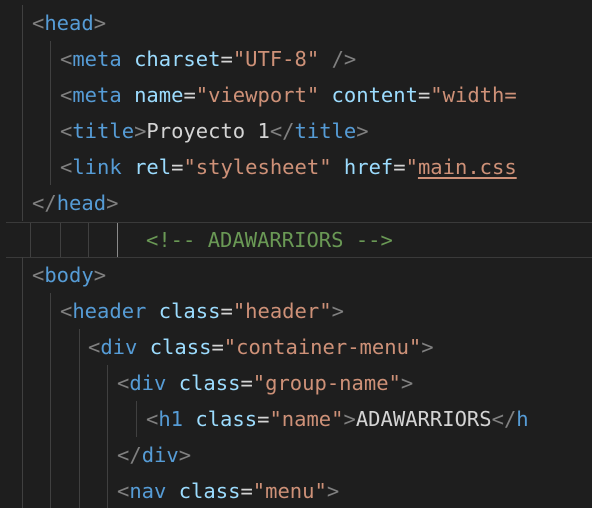 This screenshot has height=508, width=592. I want to click on code-line: <title>Proyecto 1</title>, so click(296, 131).